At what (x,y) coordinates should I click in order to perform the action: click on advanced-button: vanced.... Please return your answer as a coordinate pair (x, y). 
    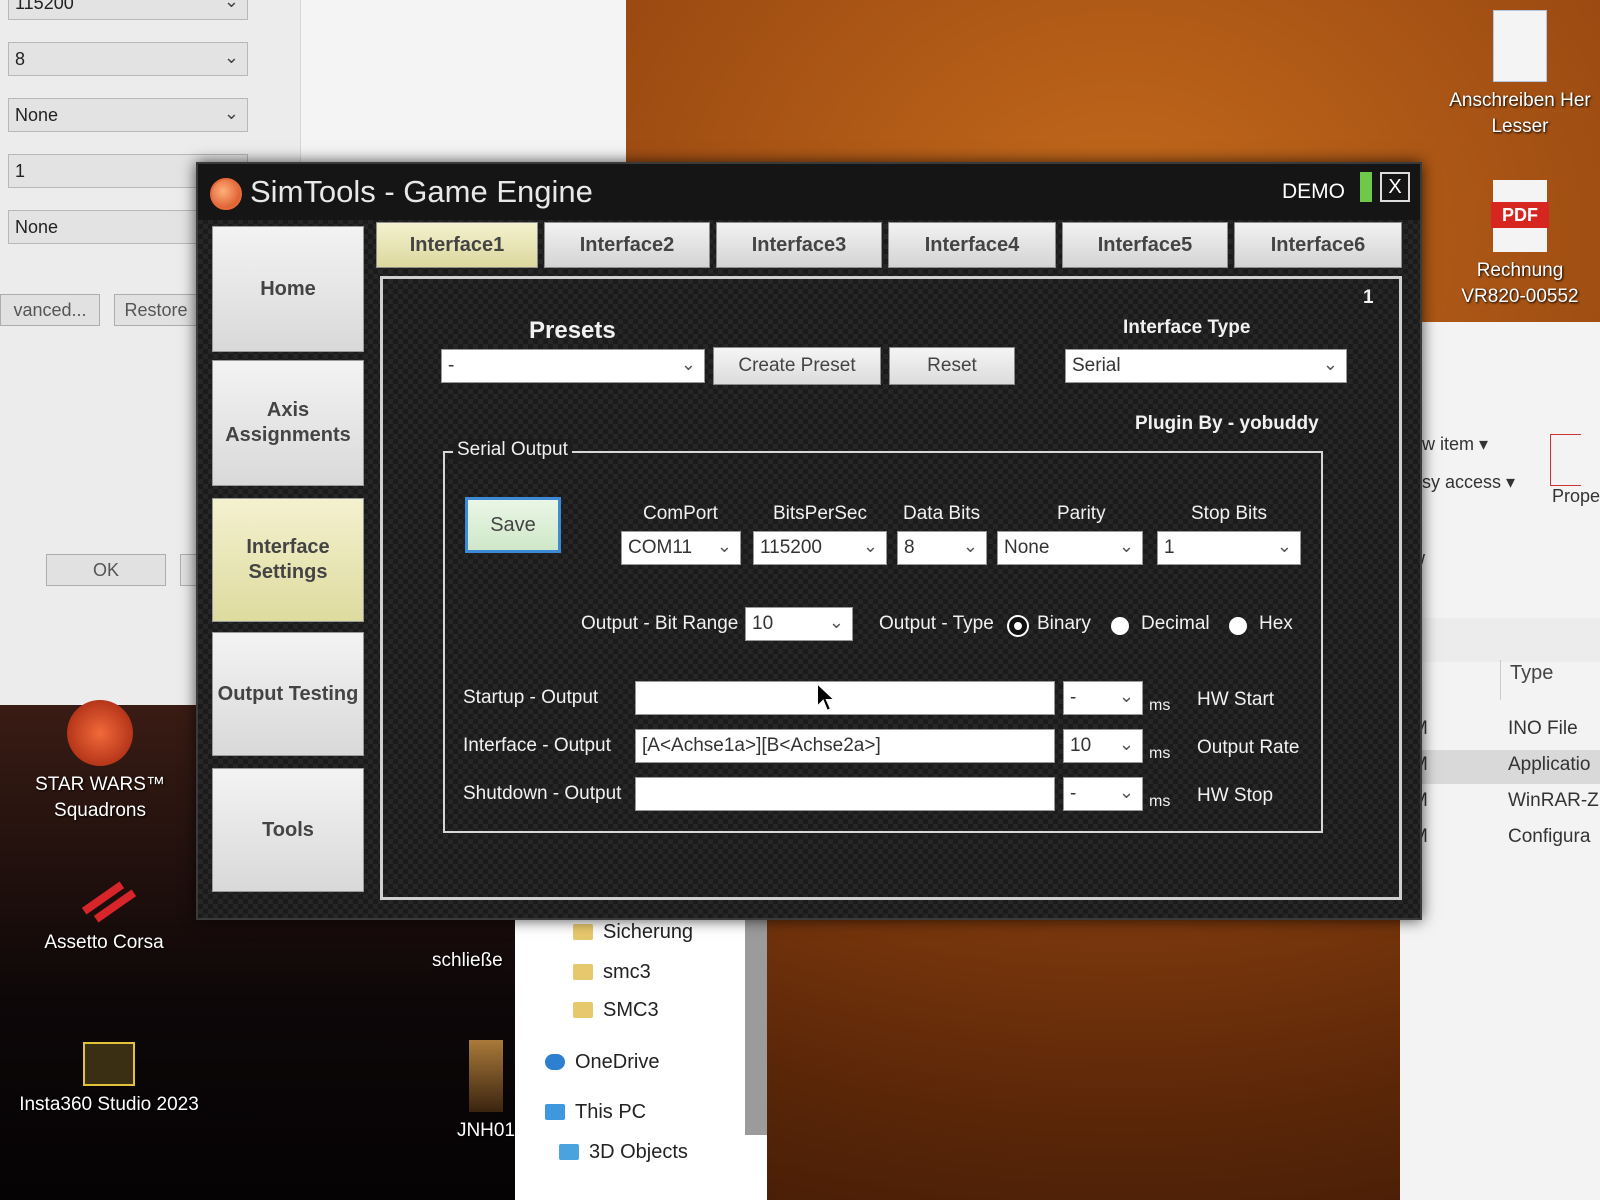
    Looking at the image, I should click on (50, 310).